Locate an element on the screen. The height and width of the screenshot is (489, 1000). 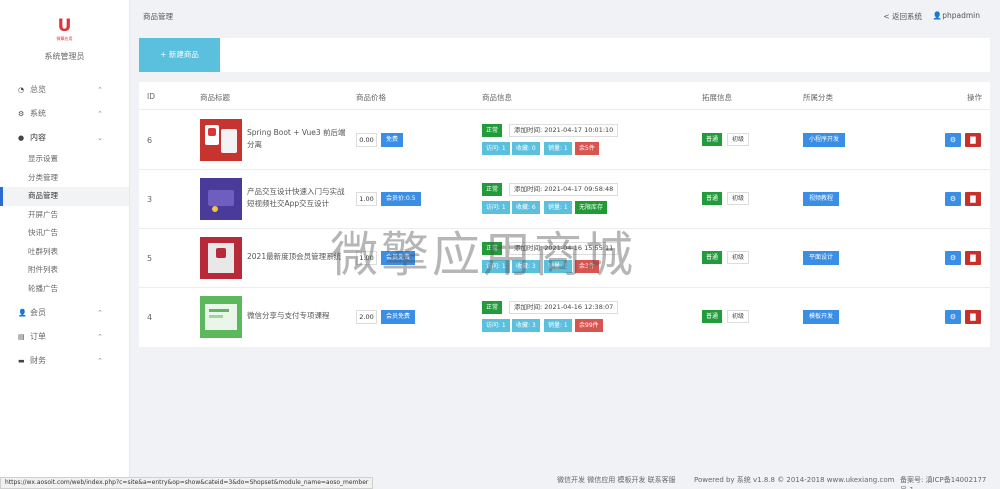
back-to-system-link: < 返回系统 is located at coordinates (902, 16).